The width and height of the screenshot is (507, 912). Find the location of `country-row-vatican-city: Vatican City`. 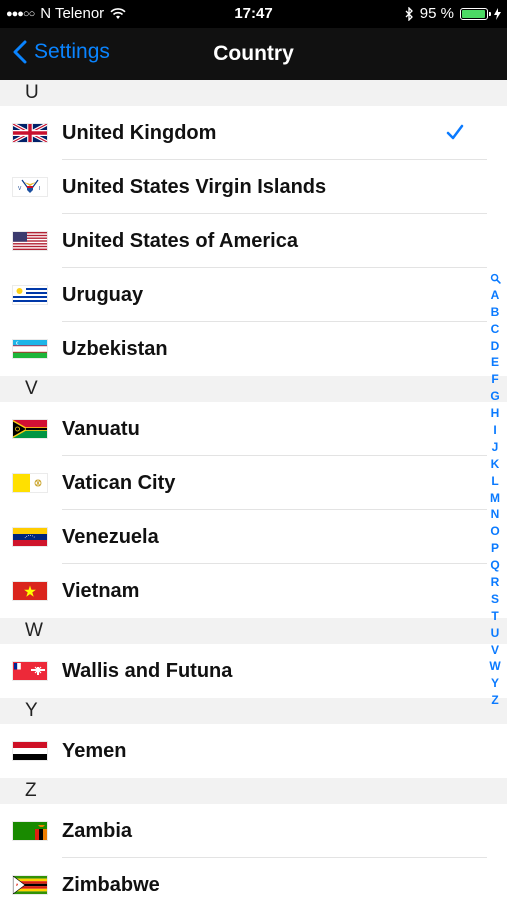

country-row-vatican-city: Vatican City is located at coordinates (253, 483).